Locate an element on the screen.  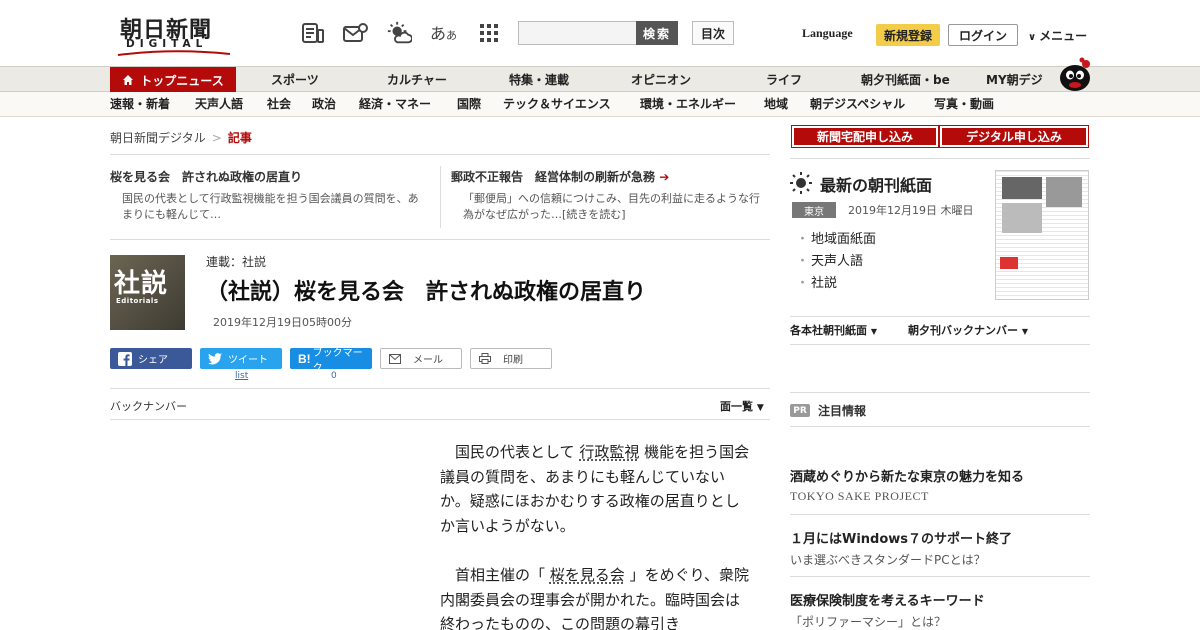
hatena-count: 0 is located at coordinates (334, 376).